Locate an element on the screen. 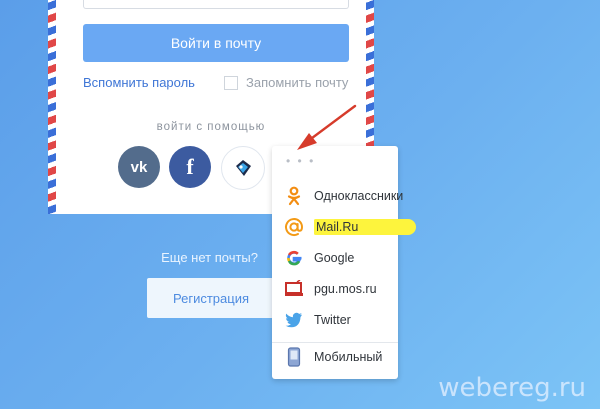  more-providers-button is located at coordinates (243, 168).